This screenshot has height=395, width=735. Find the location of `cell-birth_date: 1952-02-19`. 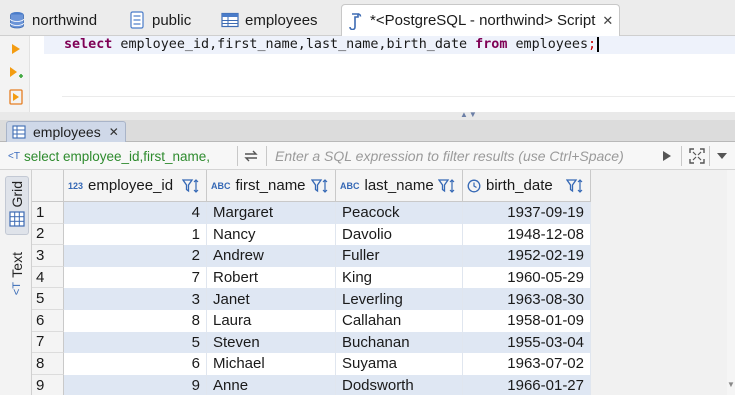

cell-birth_date: 1952-02-19 is located at coordinates (527, 256).